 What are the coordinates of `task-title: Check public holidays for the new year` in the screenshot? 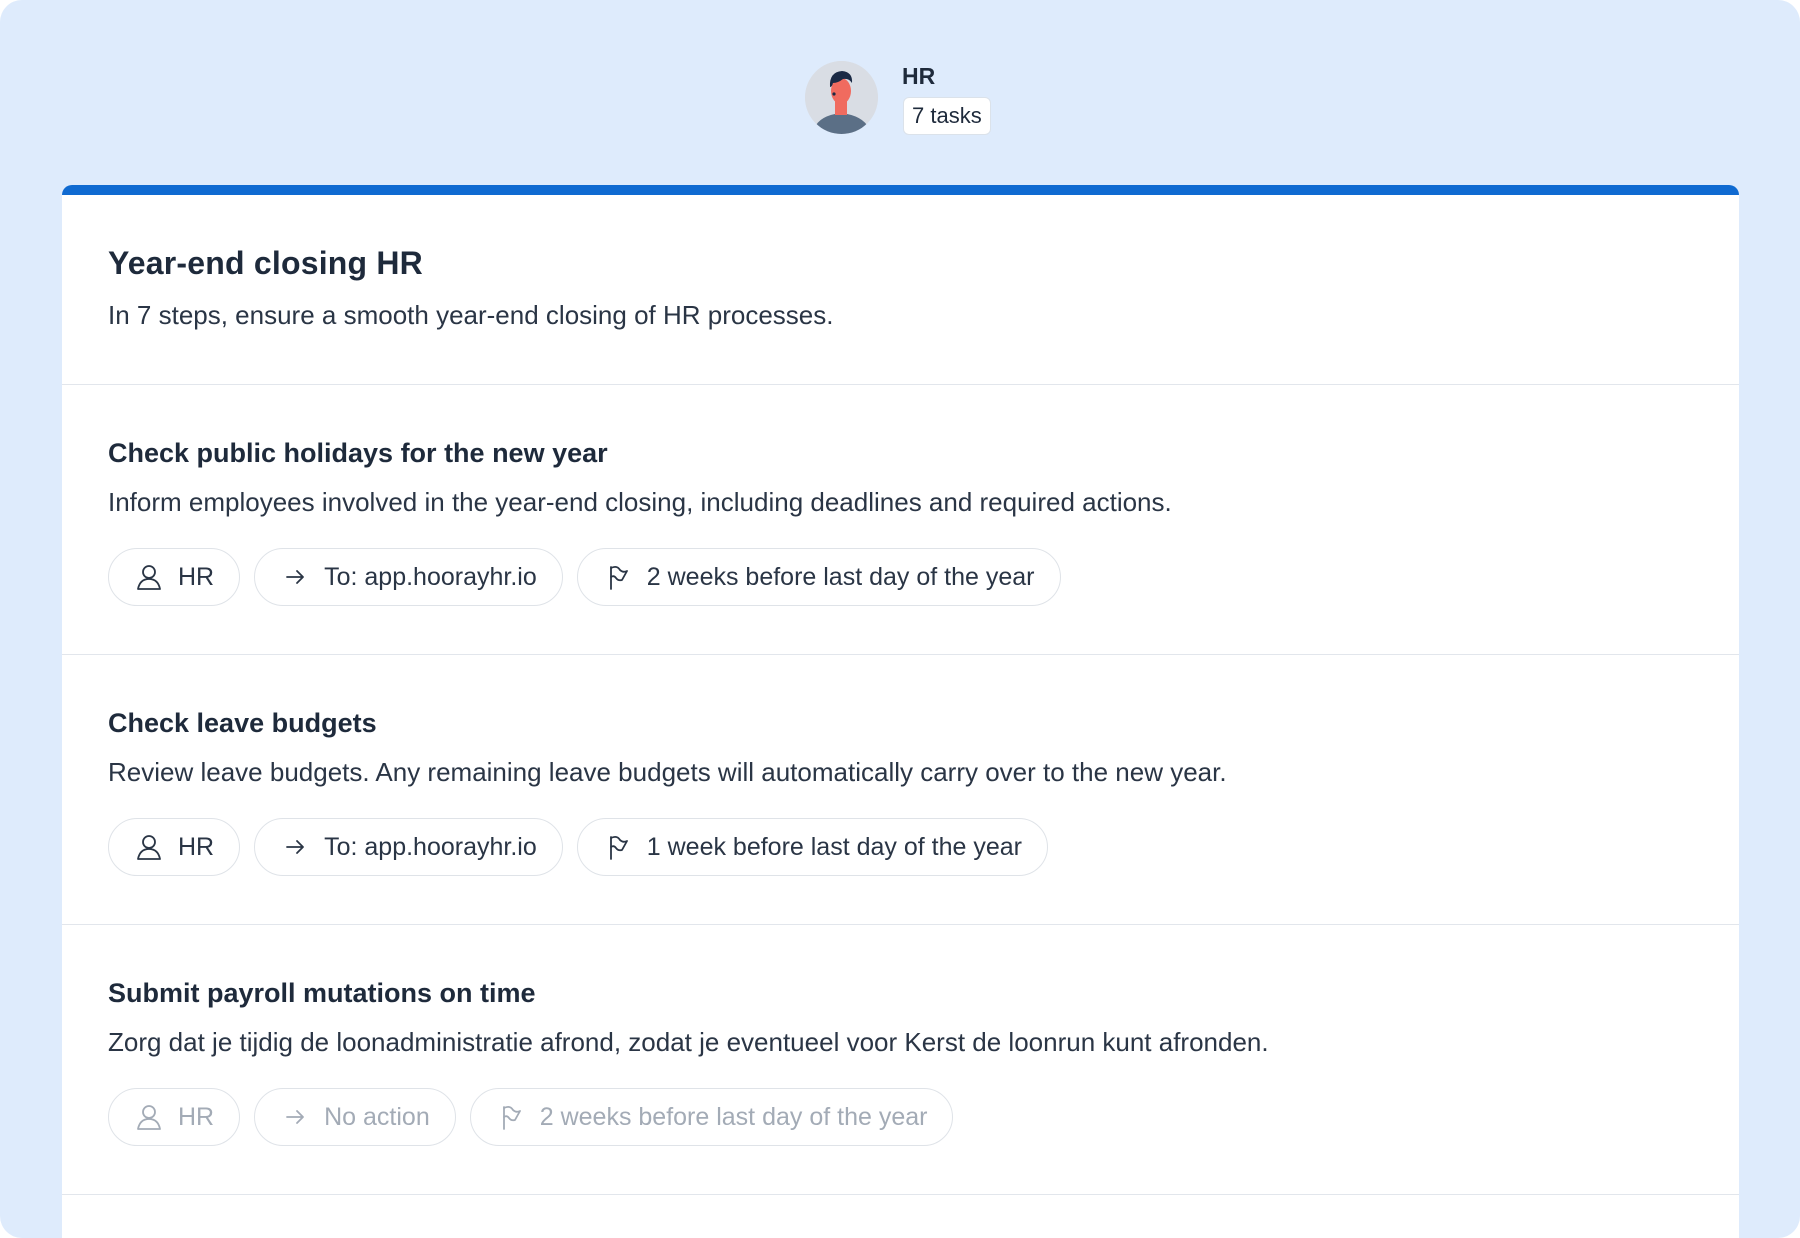 It's located at (358, 453).